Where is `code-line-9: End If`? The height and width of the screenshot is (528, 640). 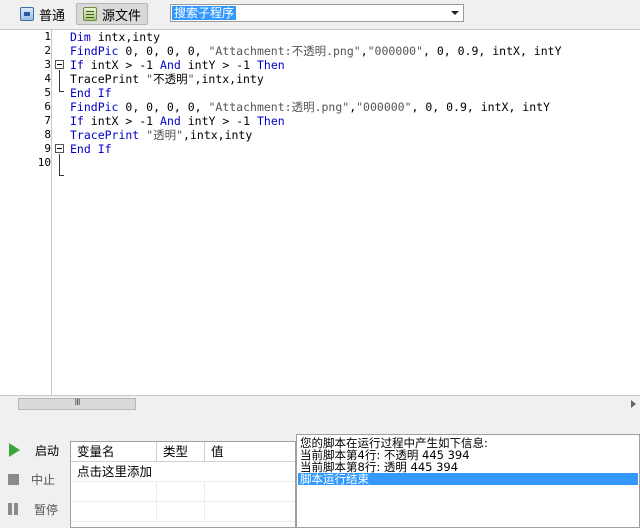
code-line-9: End If is located at coordinates (91, 149).